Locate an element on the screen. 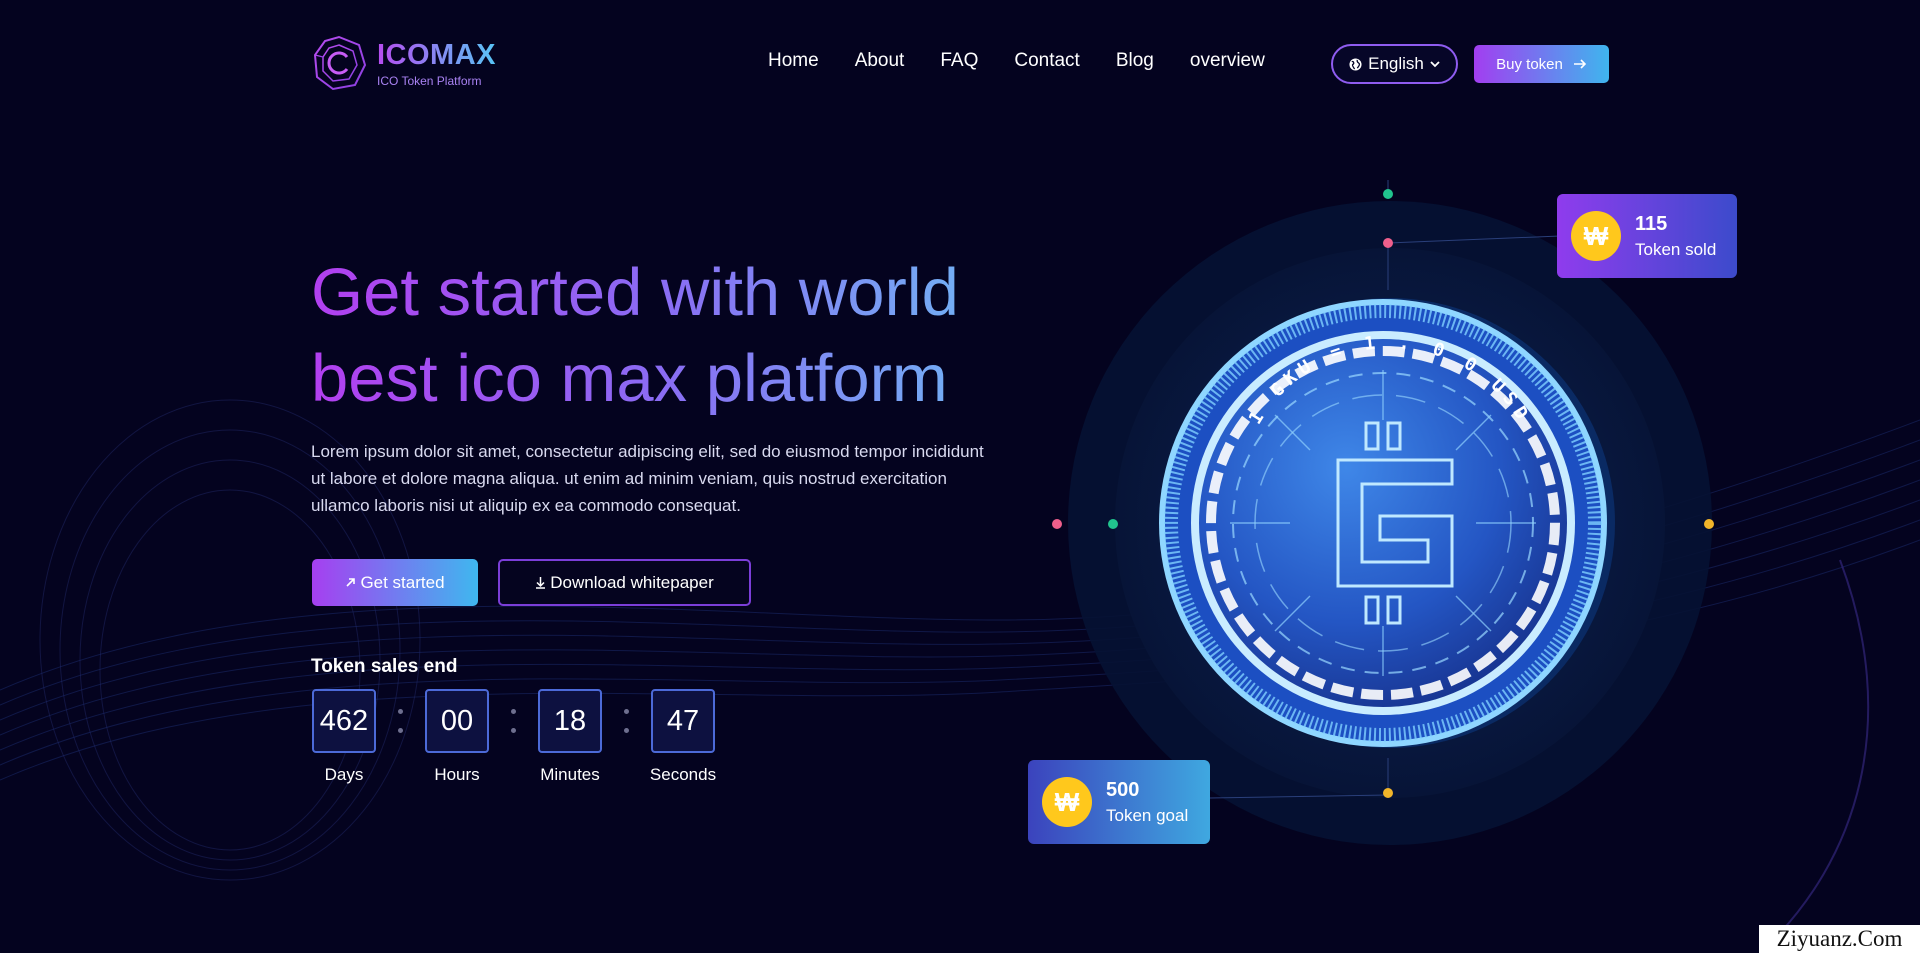 The image size is (1920, 953). language-select: English is located at coordinates (1394, 64).